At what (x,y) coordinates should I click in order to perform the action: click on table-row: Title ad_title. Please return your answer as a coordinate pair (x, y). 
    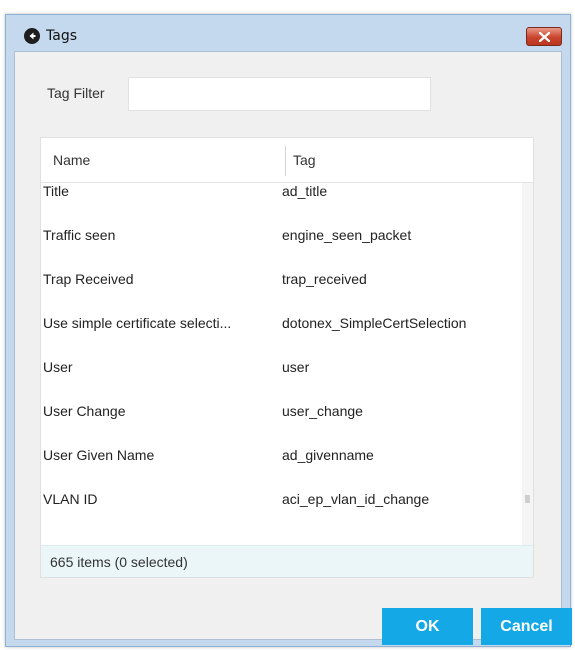
    Looking at the image, I should click on (281, 205).